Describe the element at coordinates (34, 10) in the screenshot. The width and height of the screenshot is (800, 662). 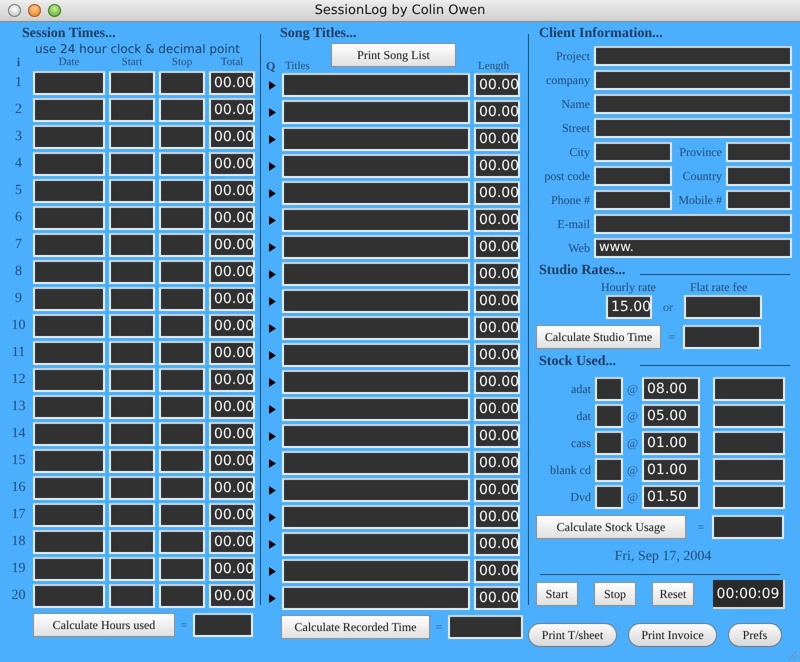
I see `minimize-button` at that location.